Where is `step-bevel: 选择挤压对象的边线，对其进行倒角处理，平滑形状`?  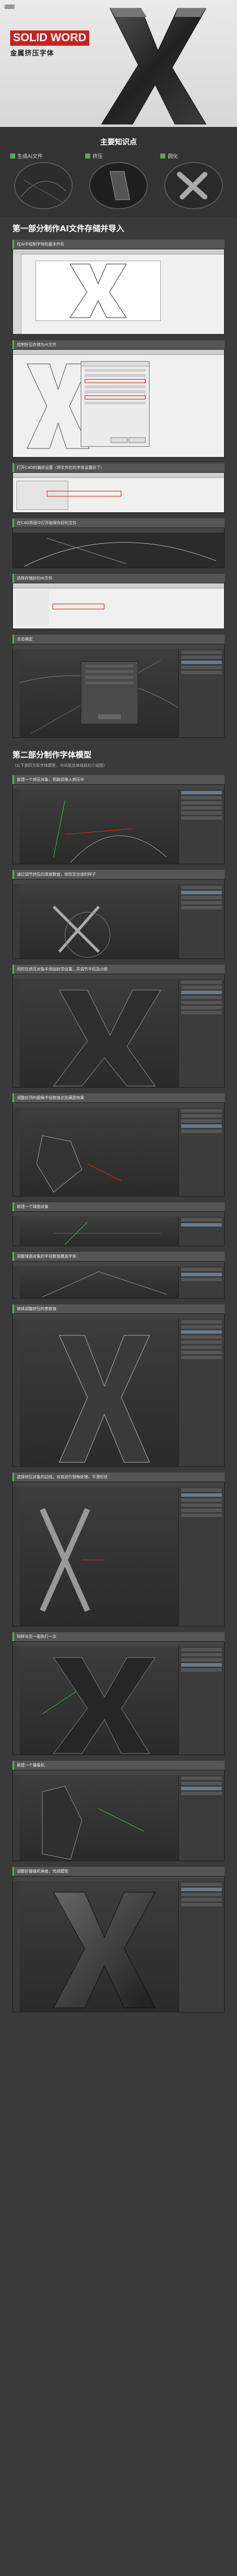
step-bevel: 选择挤压对象的边线，对其进行倒角处理，平滑形状 is located at coordinates (118, 1550).